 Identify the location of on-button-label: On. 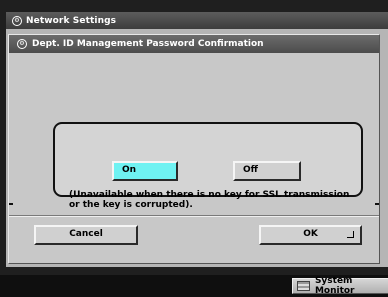
(129, 170).